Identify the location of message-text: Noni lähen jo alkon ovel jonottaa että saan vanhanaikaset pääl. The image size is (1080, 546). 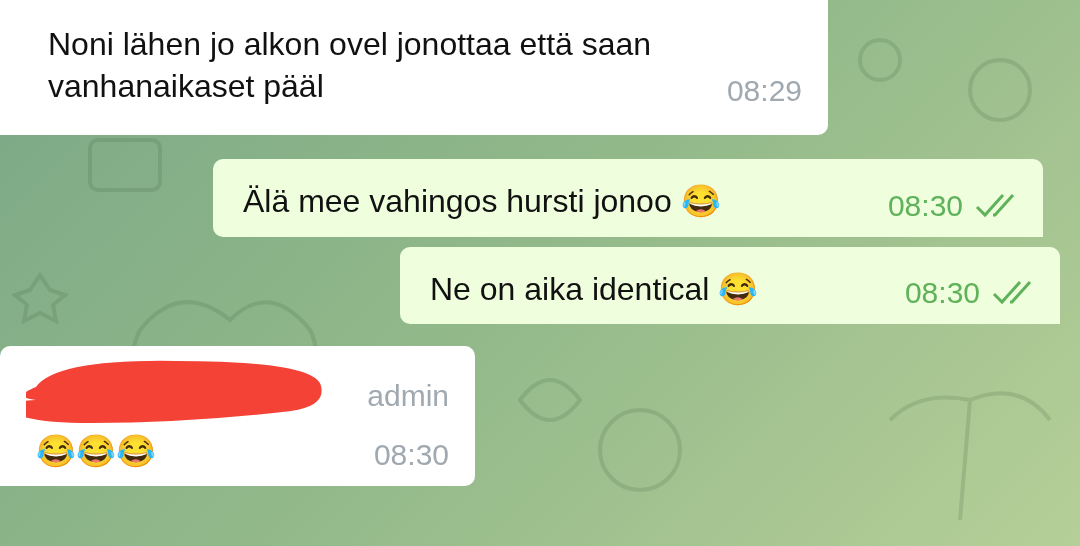
(350, 65).